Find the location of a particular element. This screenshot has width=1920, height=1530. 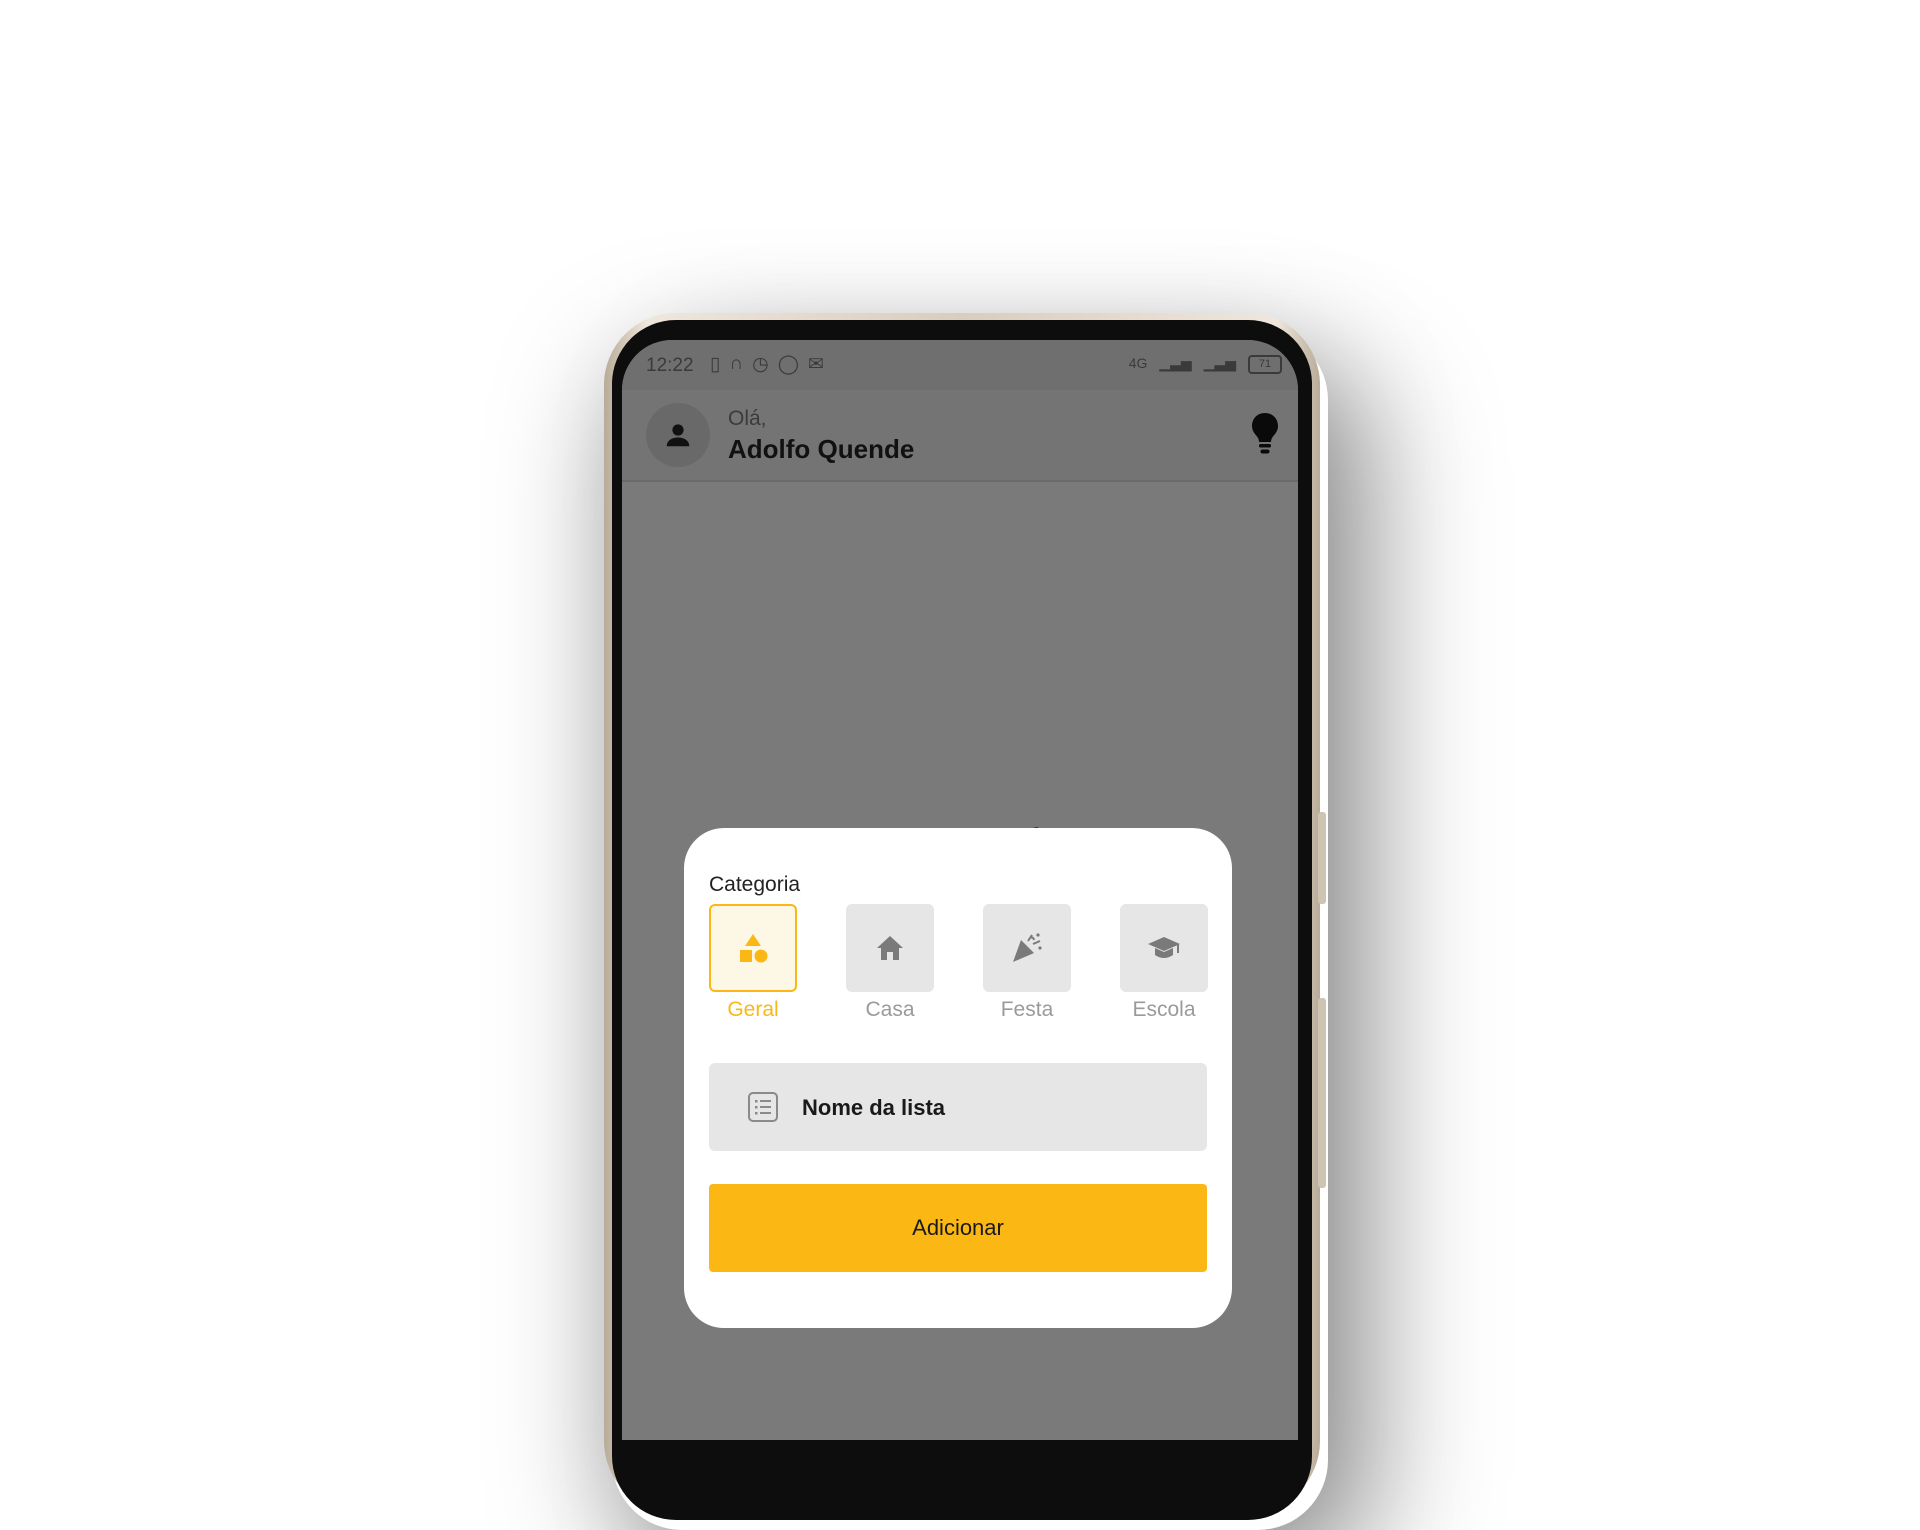

graduation-cap-icon is located at coordinates (1164, 947).